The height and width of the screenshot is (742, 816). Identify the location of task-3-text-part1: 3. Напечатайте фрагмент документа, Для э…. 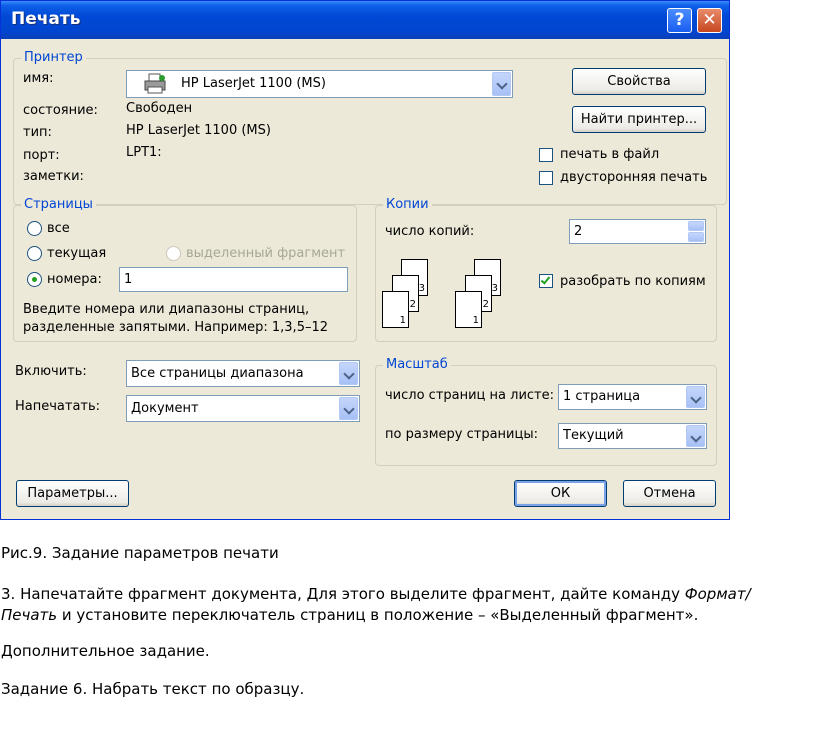
(343, 594).